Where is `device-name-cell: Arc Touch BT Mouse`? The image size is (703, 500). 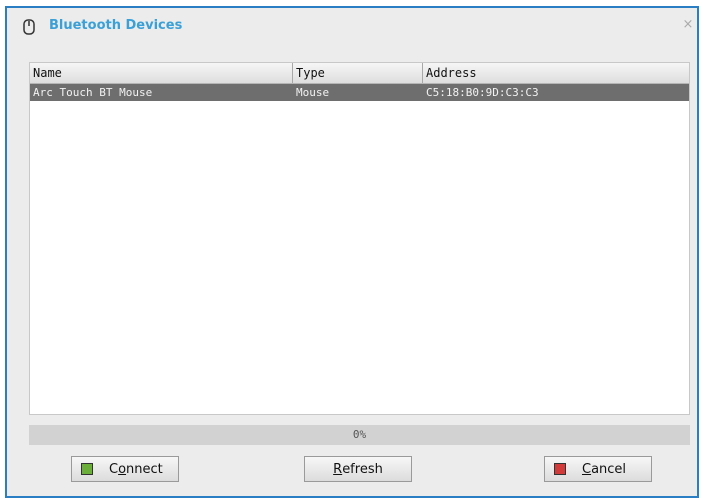 device-name-cell: Arc Touch BT Mouse is located at coordinates (93, 92).